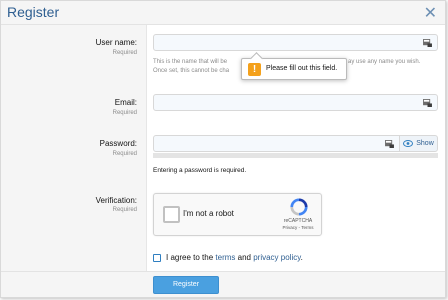 This screenshot has height=300, width=448. What do you see at coordinates (191, 71) in the screenshot?
I see `username-hint-line2: Once set, this cannot be cha` at bounding box center [191, 71].